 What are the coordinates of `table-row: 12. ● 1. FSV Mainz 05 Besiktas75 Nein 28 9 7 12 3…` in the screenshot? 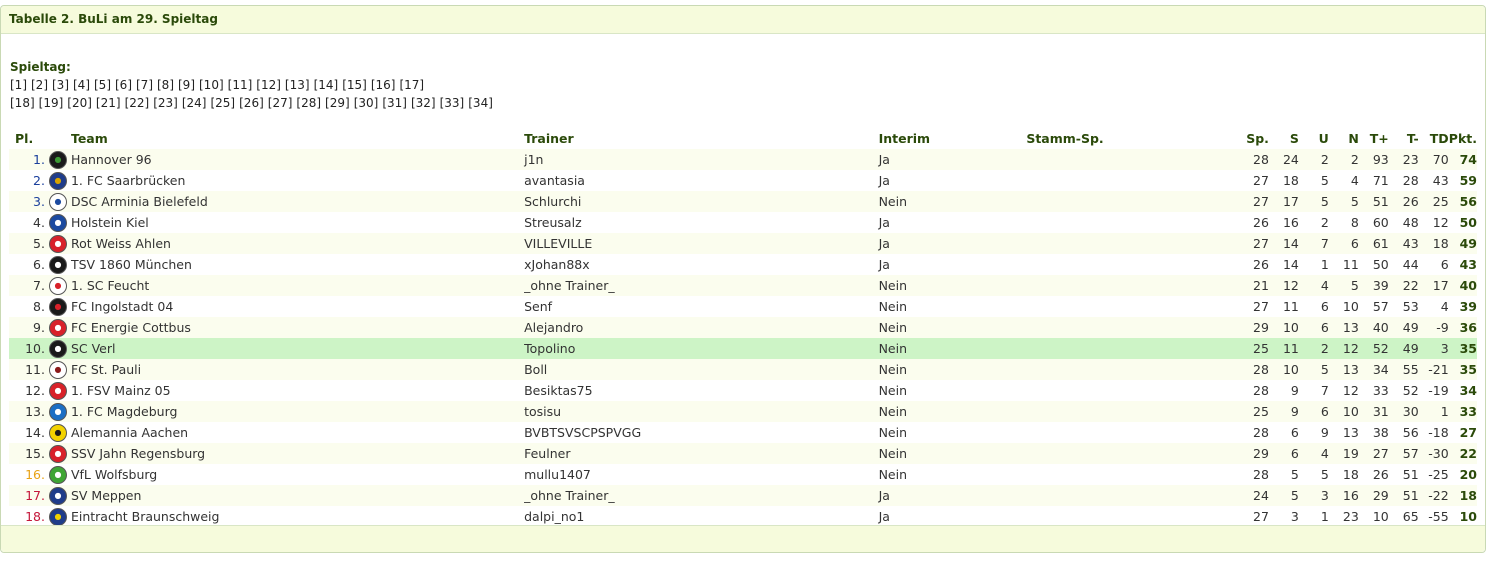 It's located at (743, 390).